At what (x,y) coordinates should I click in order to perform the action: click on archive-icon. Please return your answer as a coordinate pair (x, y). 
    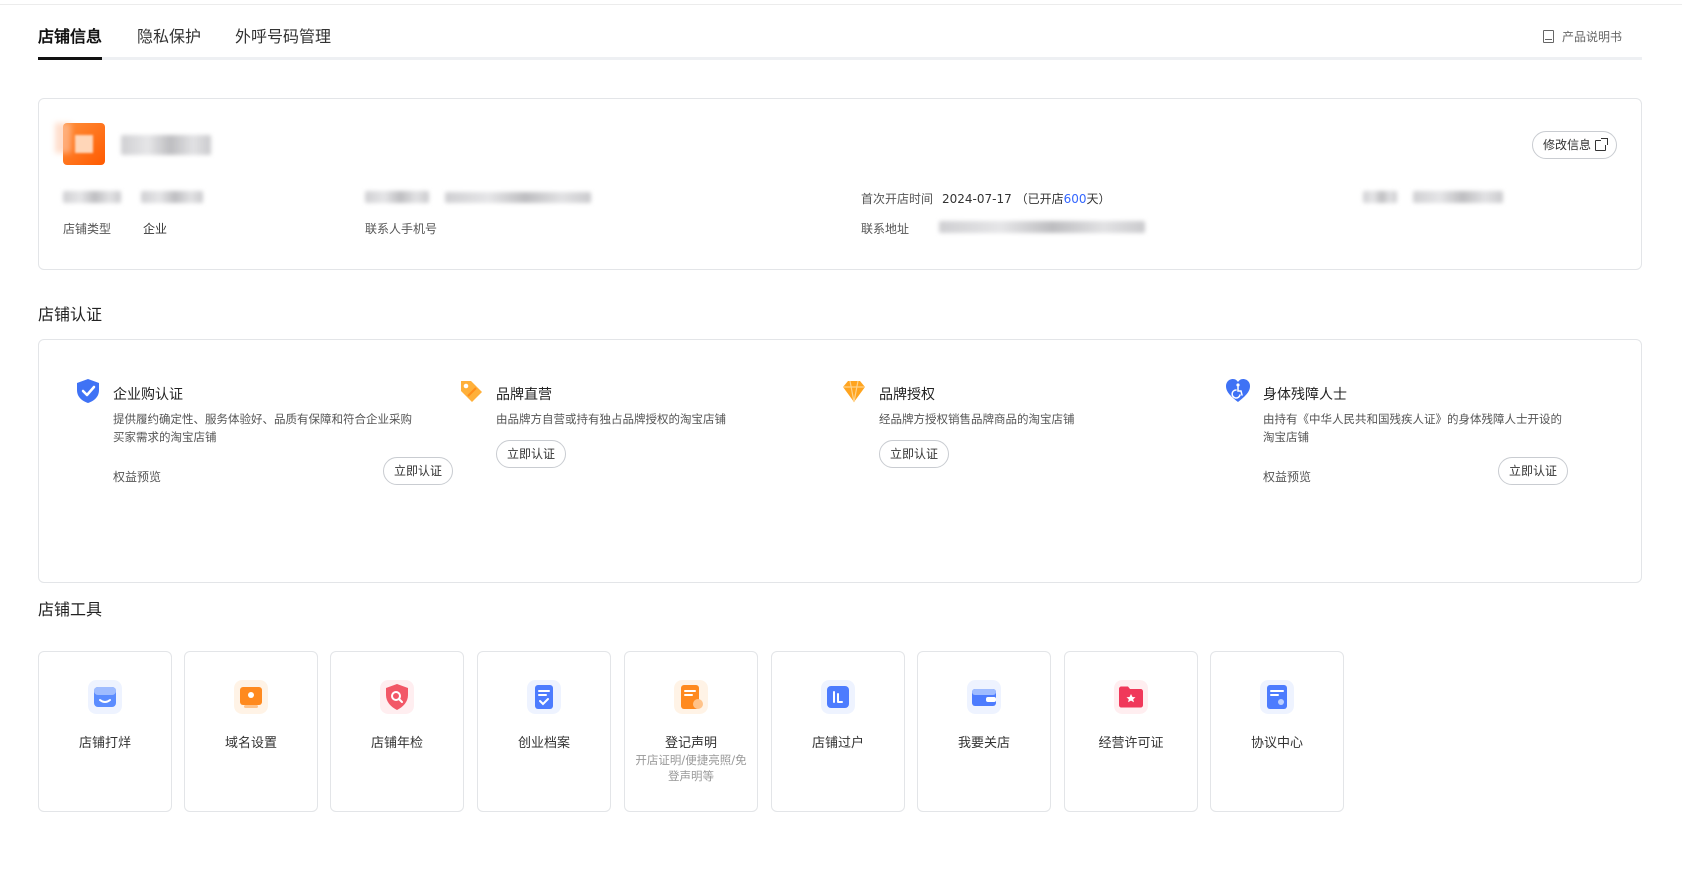
    Looking at the image, I should click on (544, 697).